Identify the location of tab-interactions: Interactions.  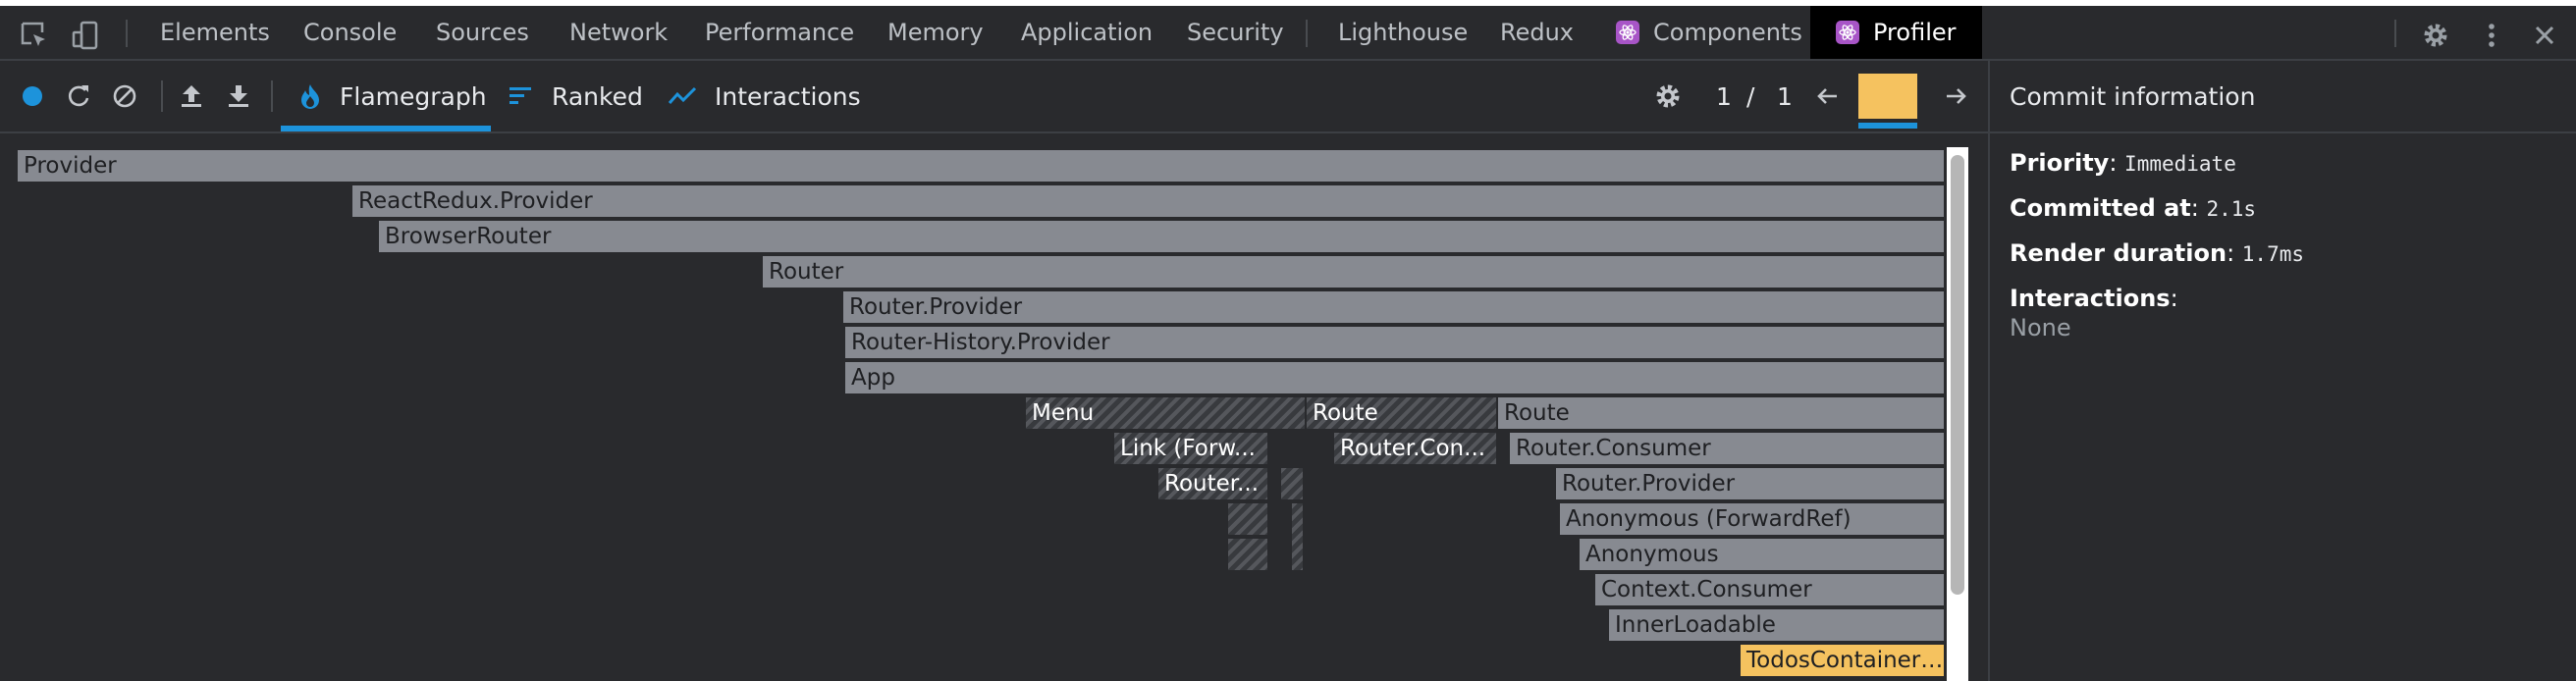
(764, 96).